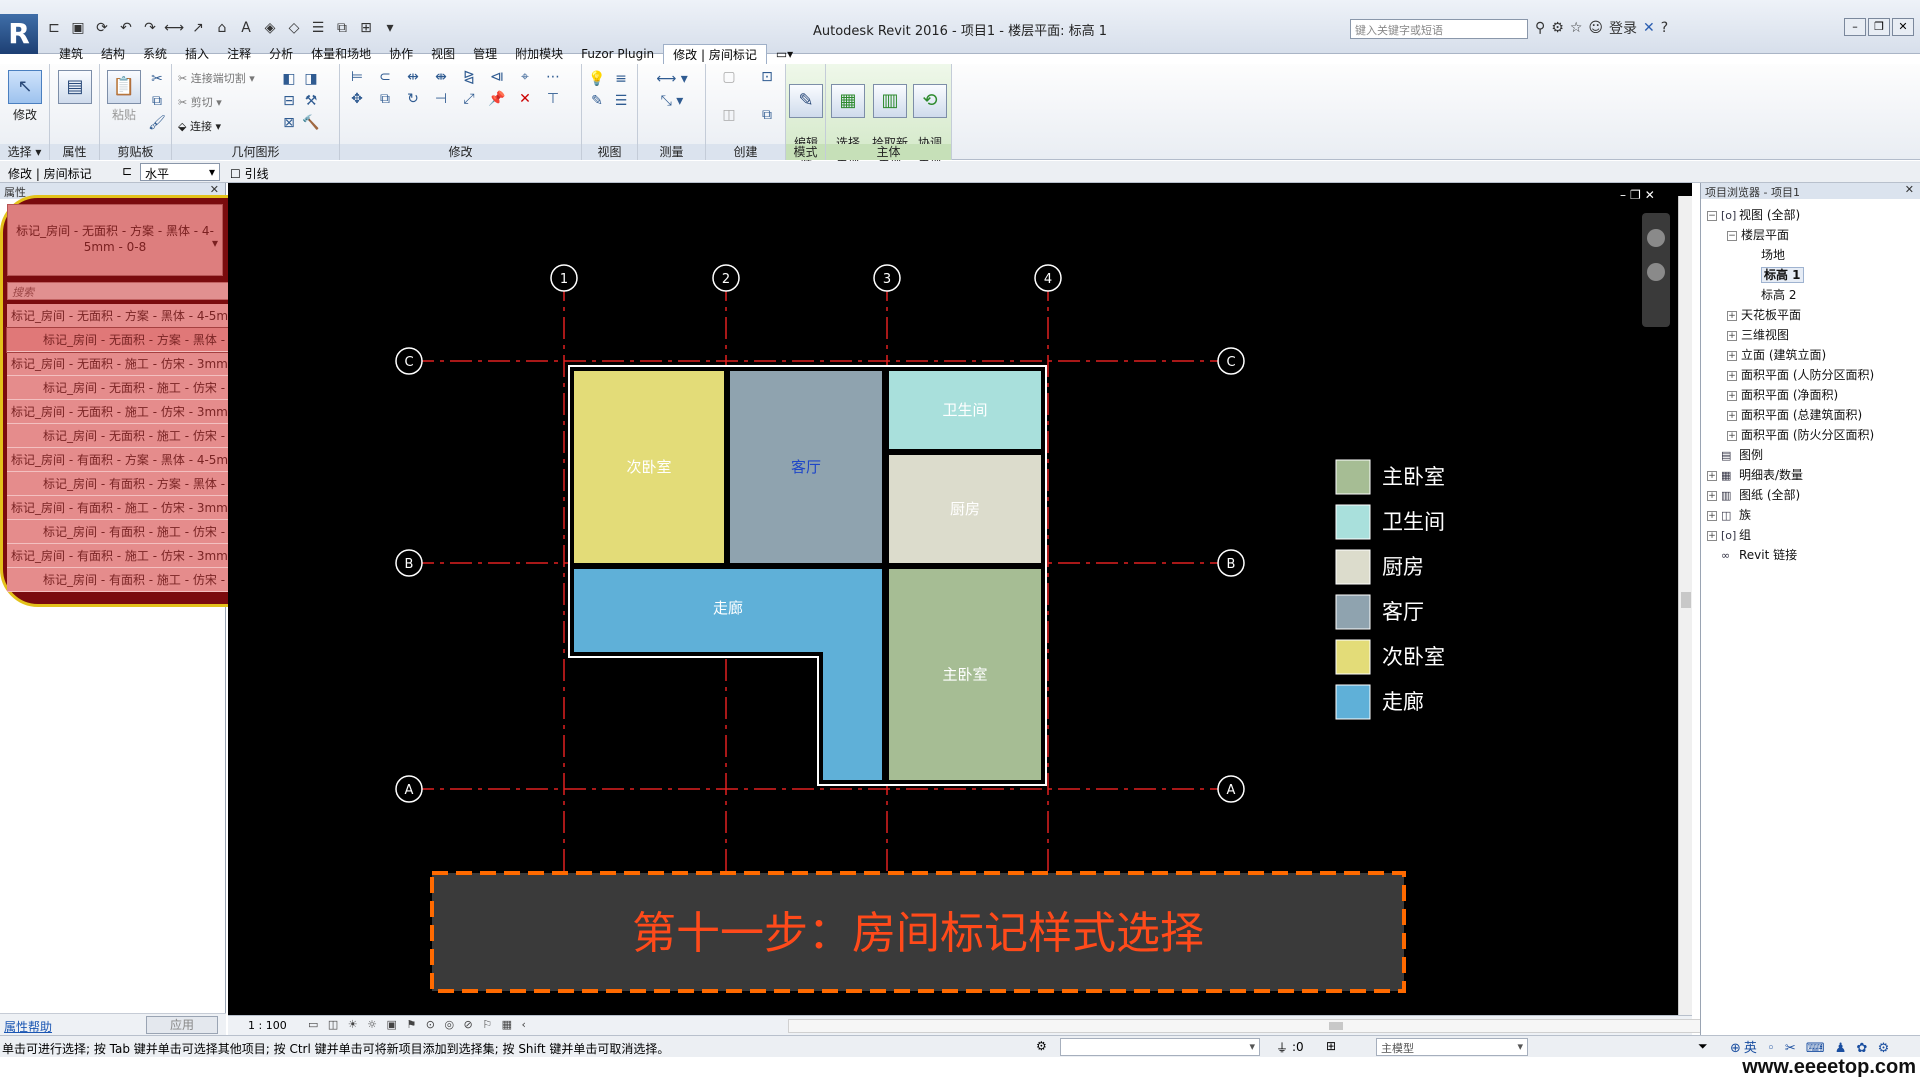  Describe the element at coordinates (1639, 195) in the screenshot. I see `view-window-controls: –❐✕` at that location.